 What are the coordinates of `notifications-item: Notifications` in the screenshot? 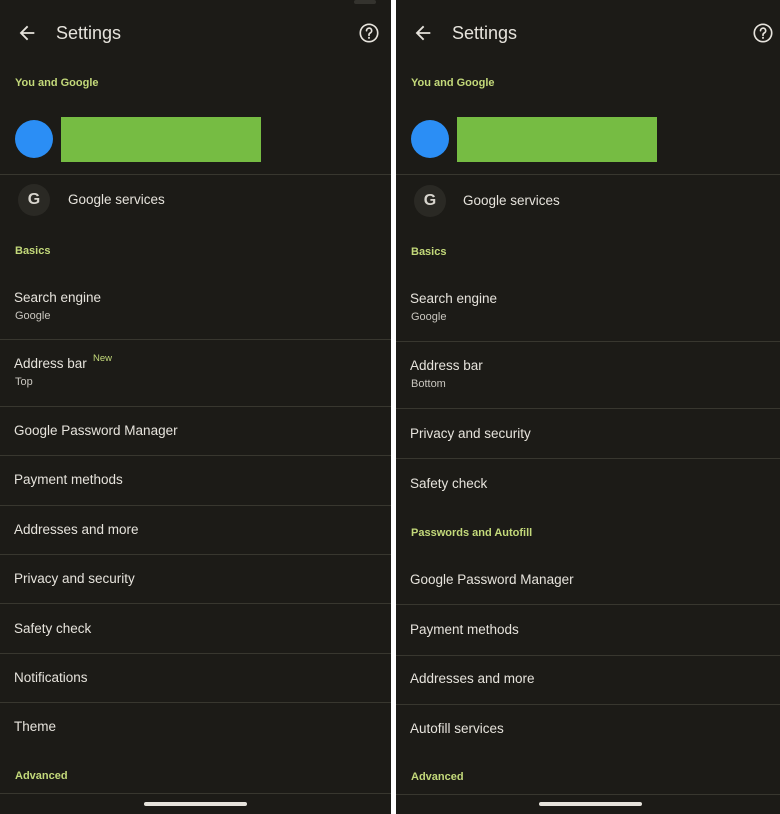 It's located at (51, 677).